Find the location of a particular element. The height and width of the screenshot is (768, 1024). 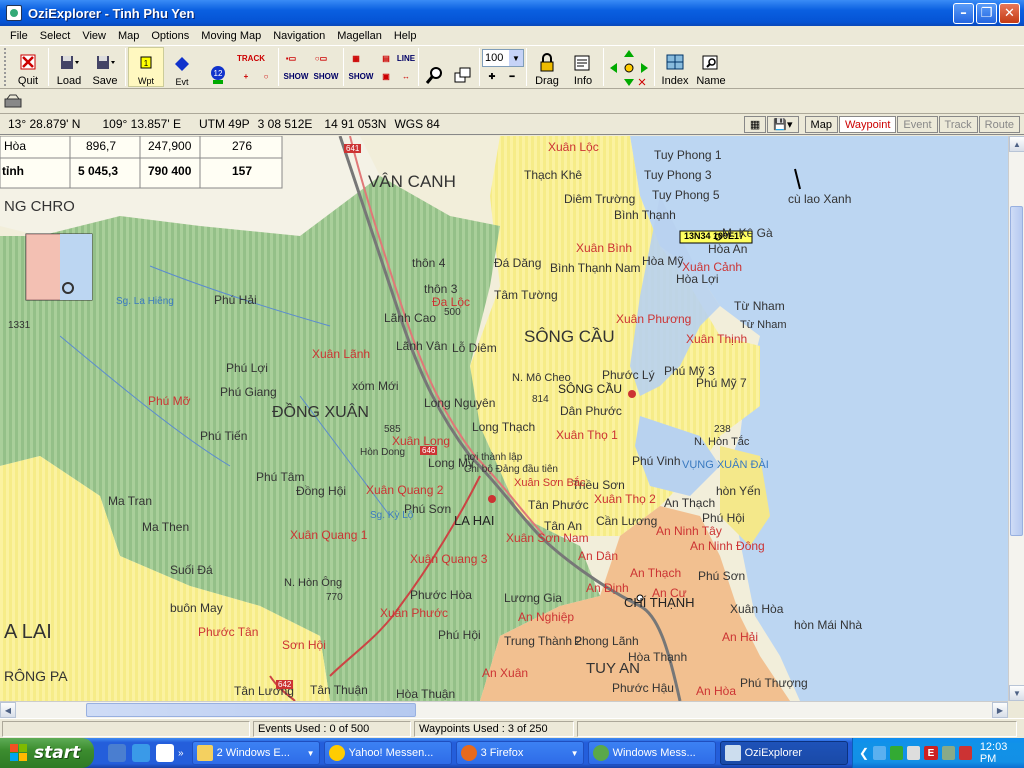

mode-waypoint: Waypoint is located at coordinates (867, 124).